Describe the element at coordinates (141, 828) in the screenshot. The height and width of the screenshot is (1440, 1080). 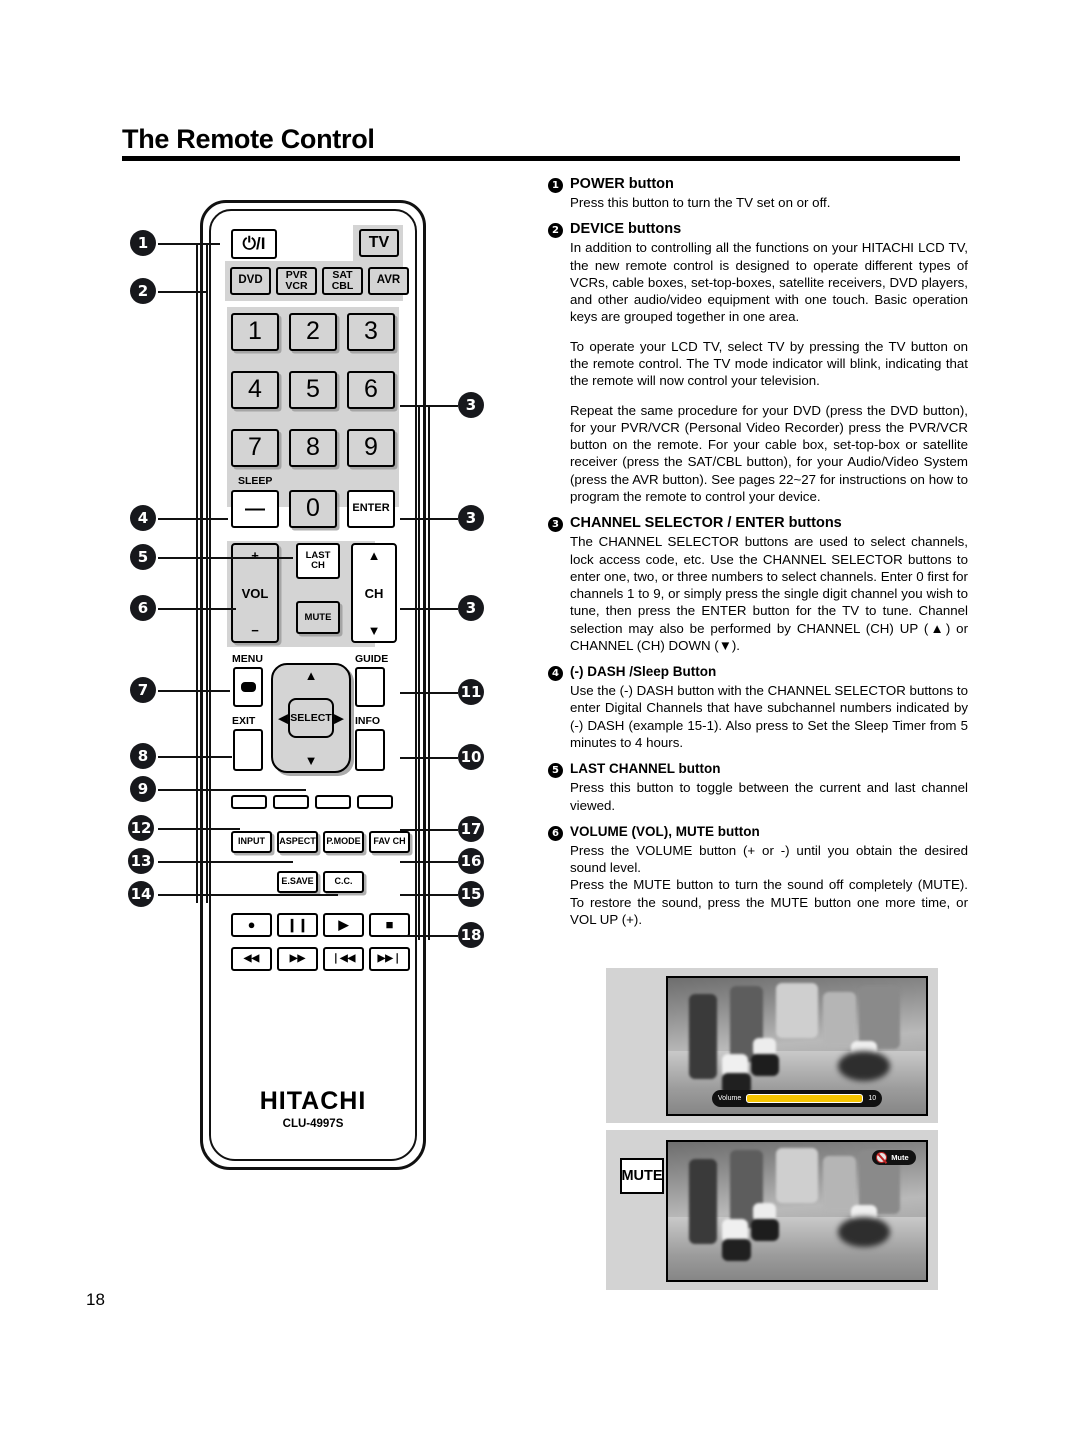
I see `callout-left-12: 12` at that location.